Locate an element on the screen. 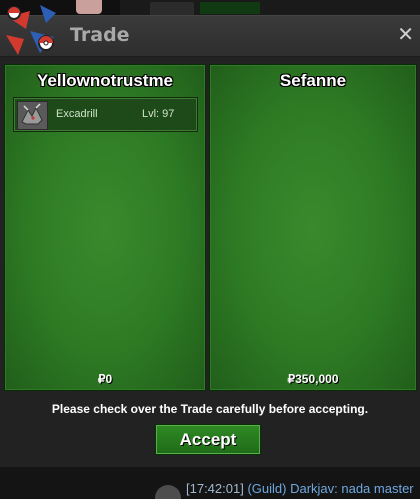 The width and height of the screenshot is (420, 499). excadrill-sprite-icon is located at coordinates (32, 115).